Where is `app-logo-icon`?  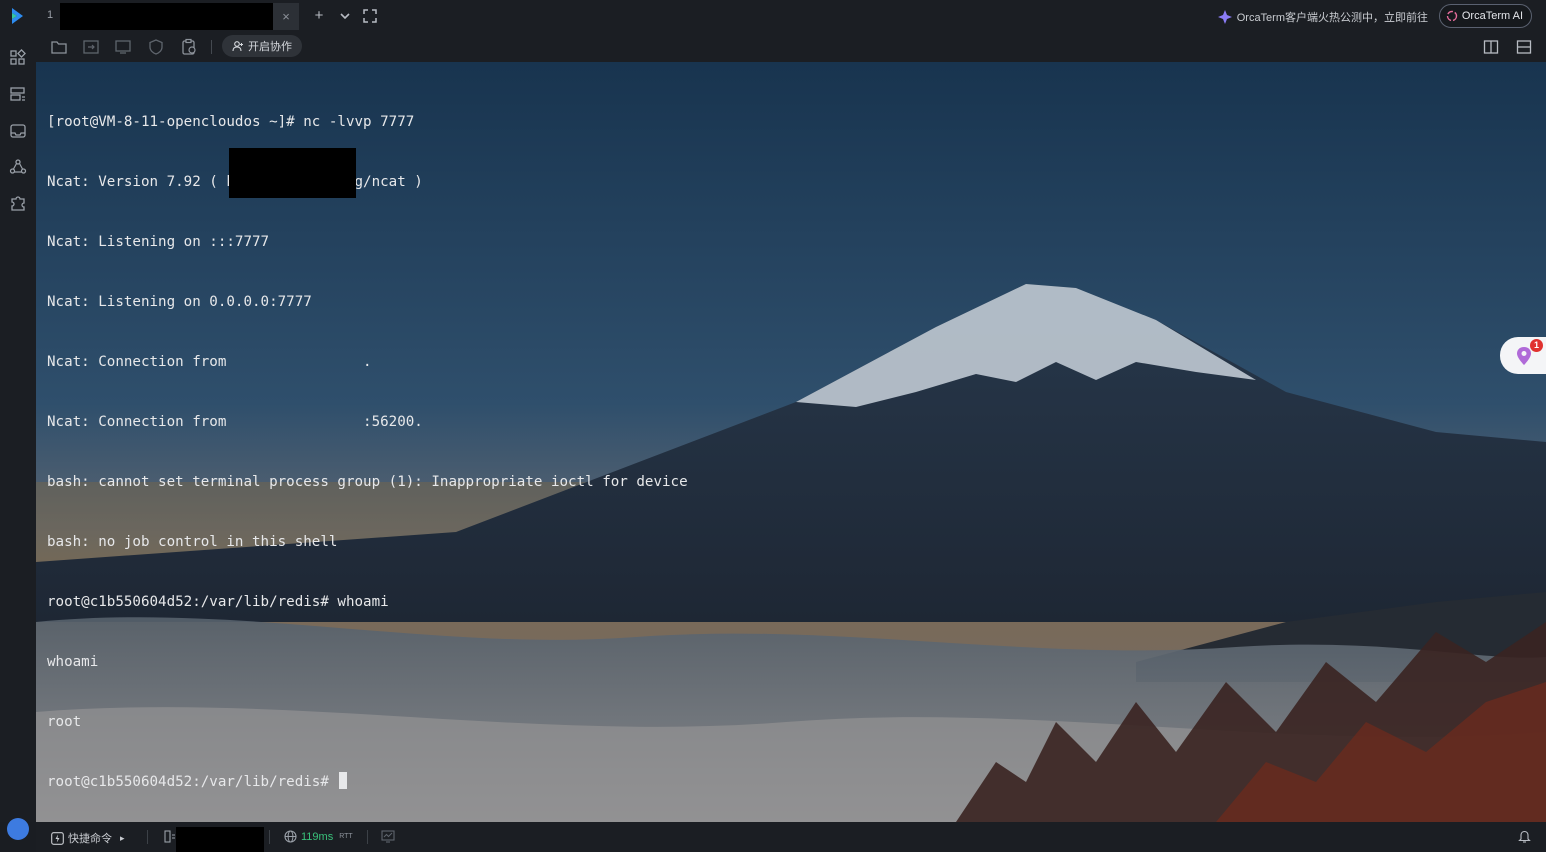
app-logo-icon is located at coordinates (17, 16).